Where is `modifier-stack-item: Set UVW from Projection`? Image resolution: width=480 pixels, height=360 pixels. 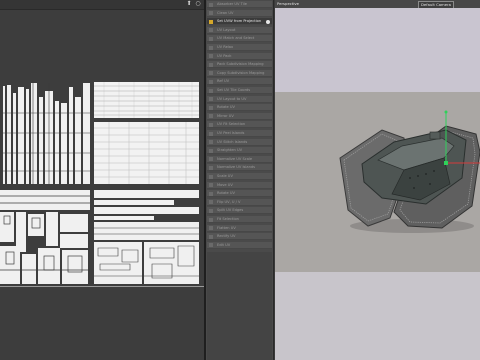 modifier-stack-item: Set UVW from Projection is located at coordinates (239, 22).